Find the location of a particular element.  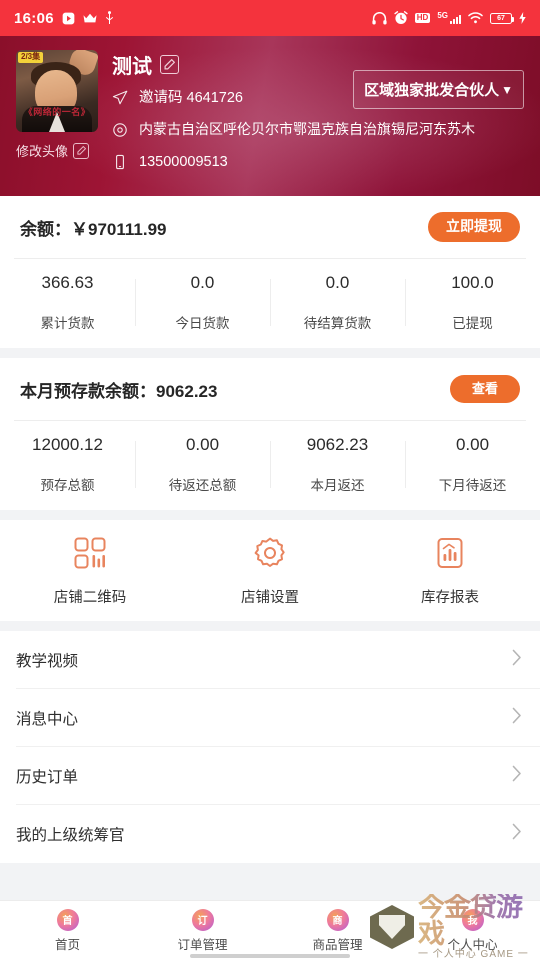

tab-product-management: 商 商品管理 is located at coordinates (337, 930).